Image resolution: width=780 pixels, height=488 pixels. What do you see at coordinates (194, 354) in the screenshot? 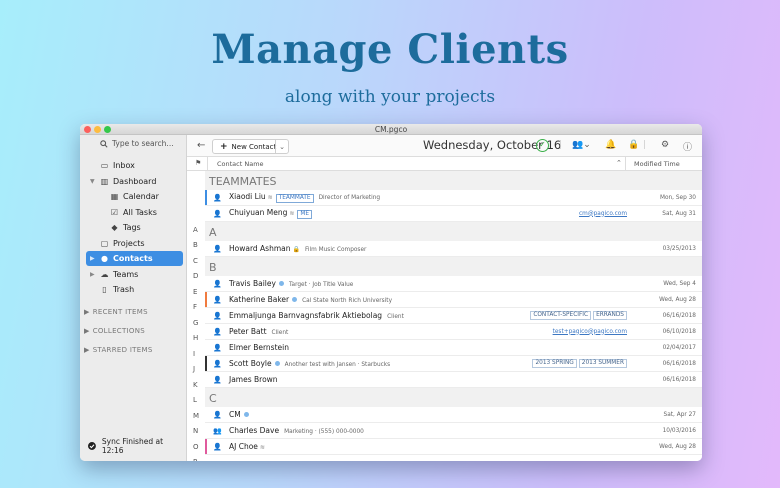
I see `index-letter: I` at bounding box center [194, 354].